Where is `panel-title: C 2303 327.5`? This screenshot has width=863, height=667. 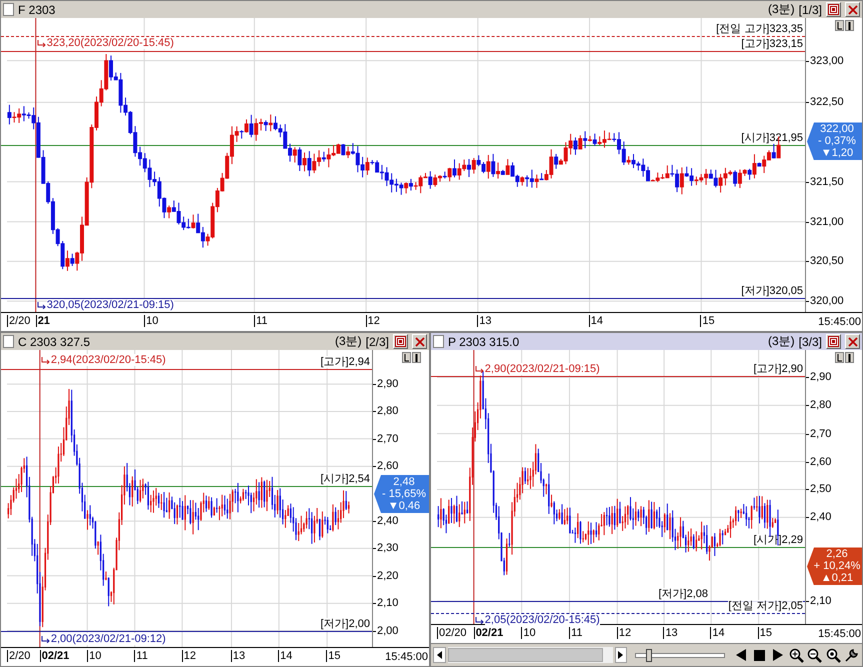
panel-title: C 2303 327.5 is located at coordinates (54, 341).